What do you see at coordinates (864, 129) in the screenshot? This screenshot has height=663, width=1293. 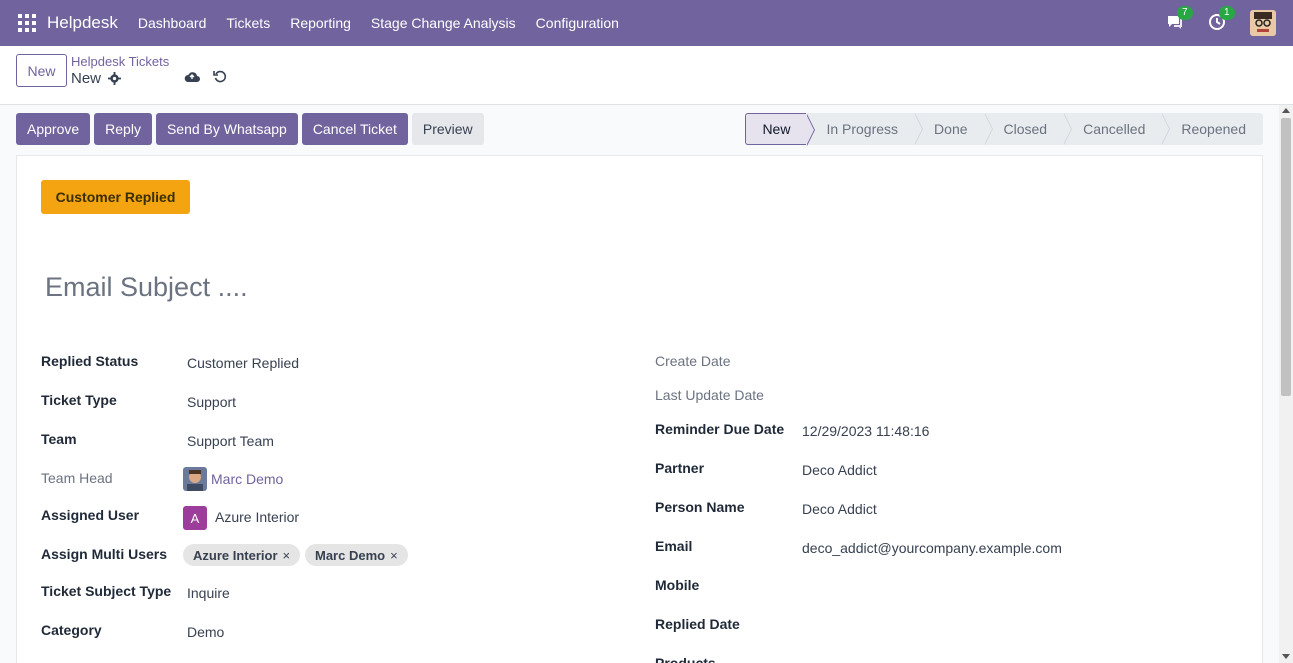 I see `stage-in-progress: In Progress` at bounding box center [864, 129].